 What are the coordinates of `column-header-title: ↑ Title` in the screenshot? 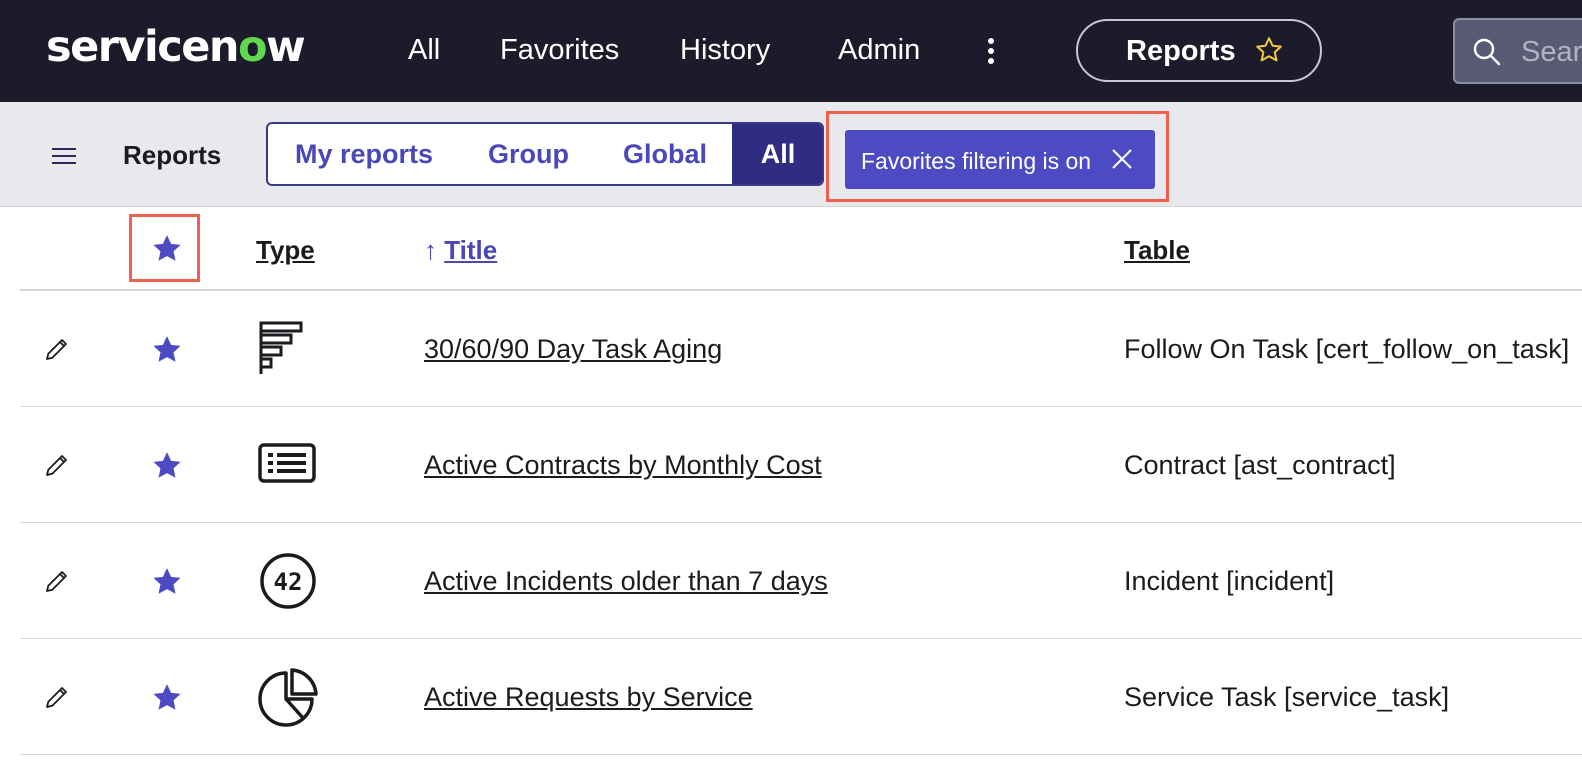 It's located at (460, 250).